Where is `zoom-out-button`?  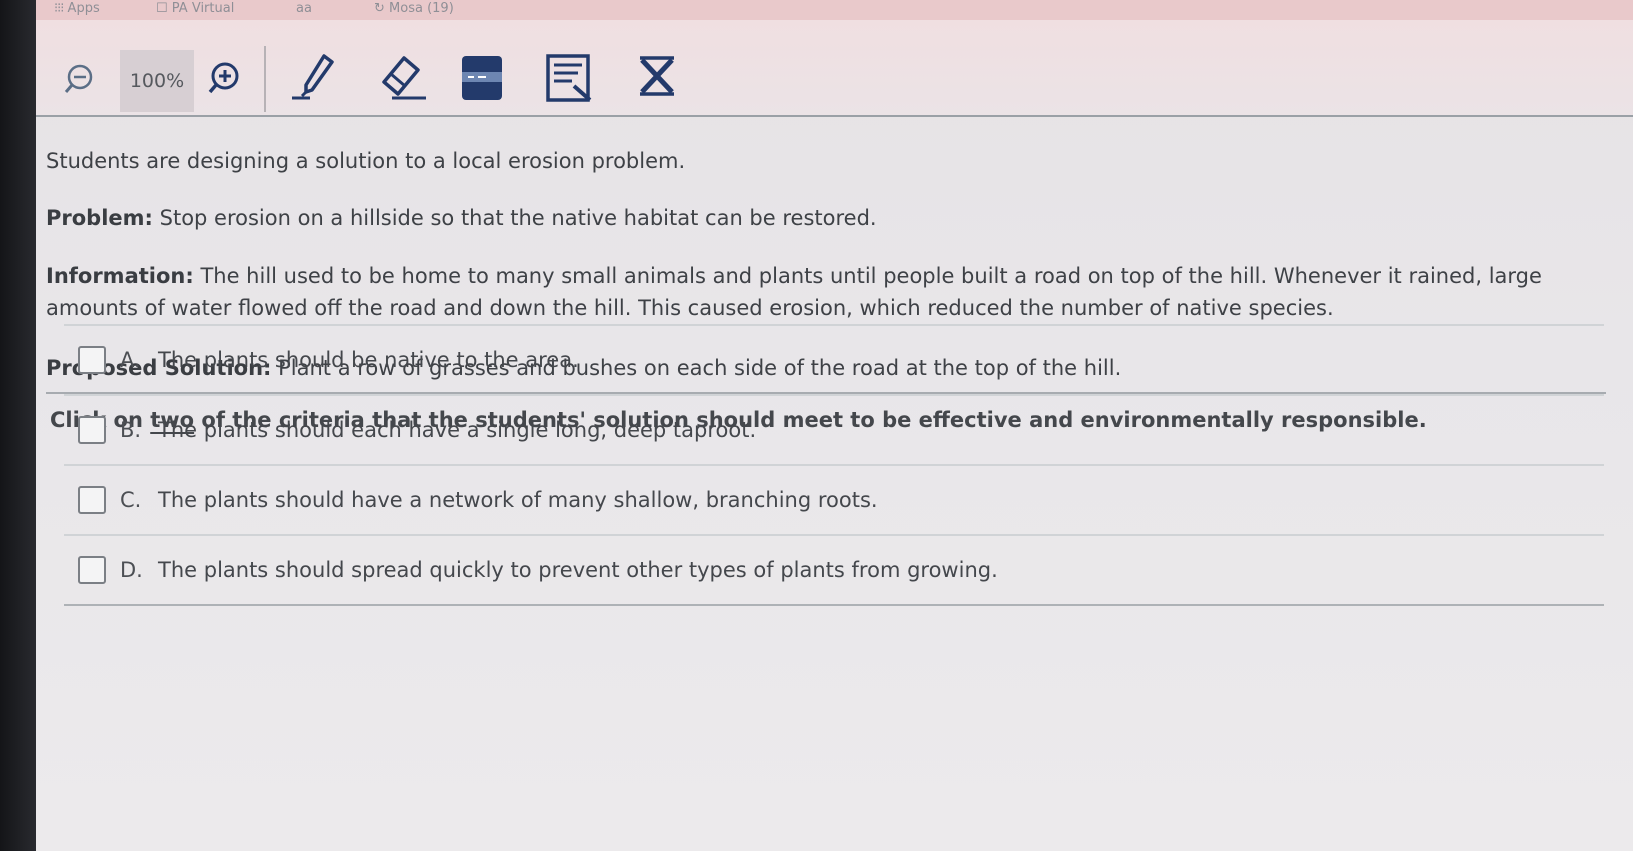 zoom-out-button is located at coordinates (79, 79).